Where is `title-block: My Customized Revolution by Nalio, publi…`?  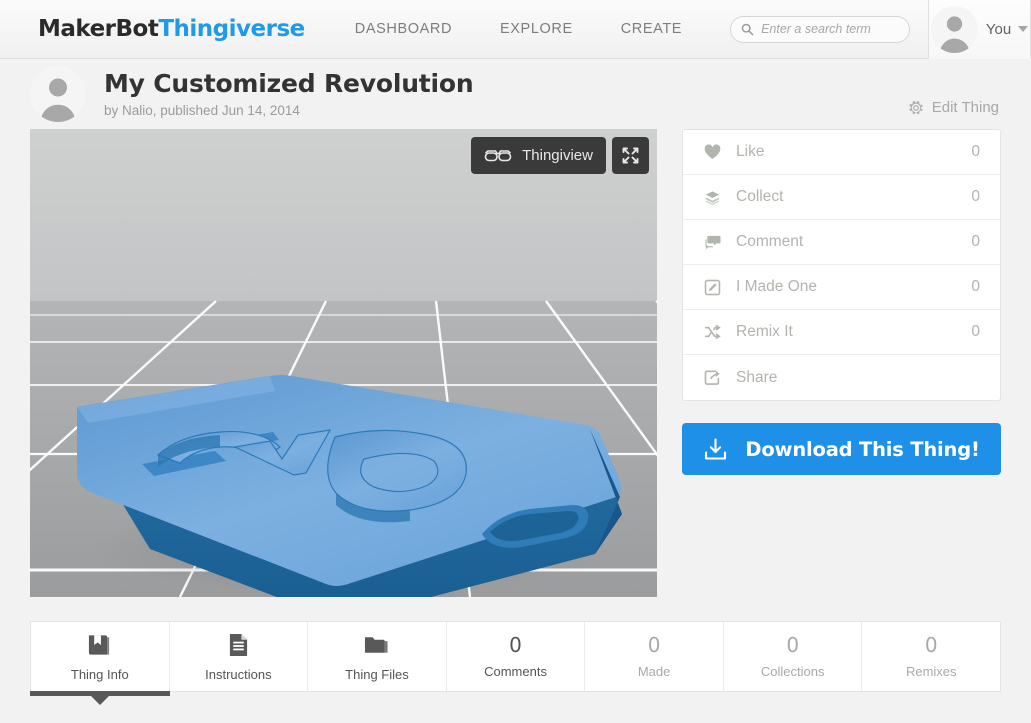 title-block: My Customized Revolution by Nalio, publi… is located at coordinates (289, 93).